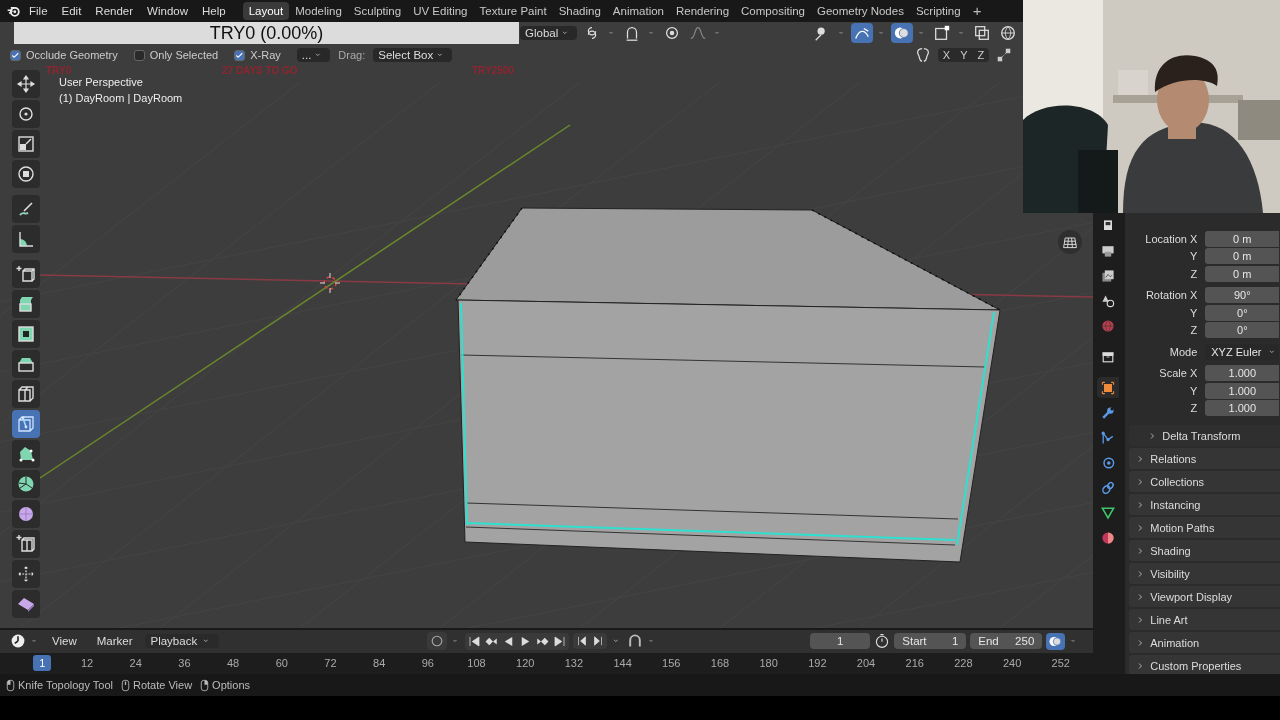 This screenshot has height=720, width=1280. Describe the element at coordinates (377, 11) in the screenshot. I see `workspace-tab: Sculpting` at that location.